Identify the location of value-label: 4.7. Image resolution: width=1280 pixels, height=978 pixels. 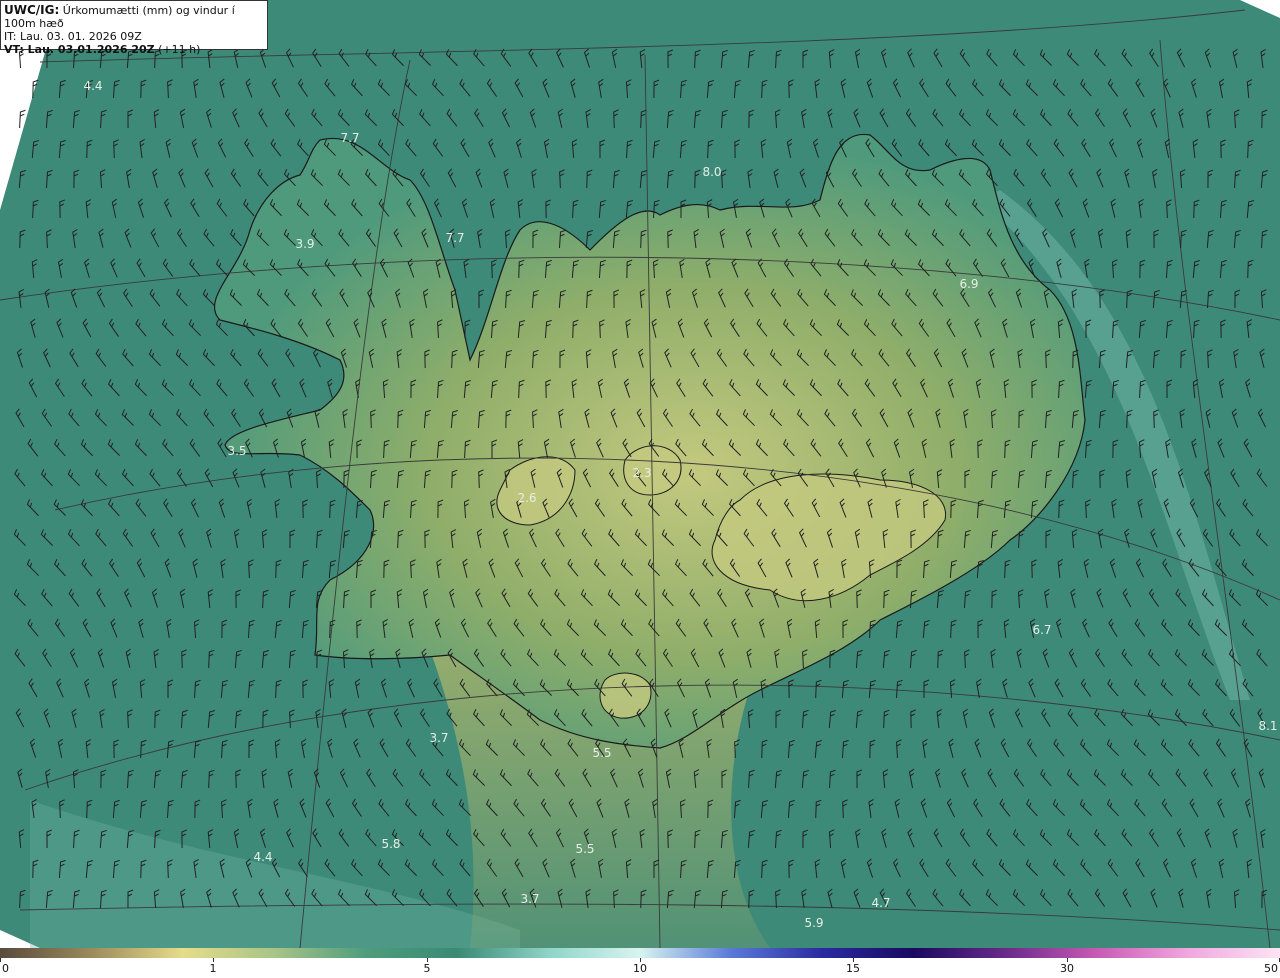
(880, 903).